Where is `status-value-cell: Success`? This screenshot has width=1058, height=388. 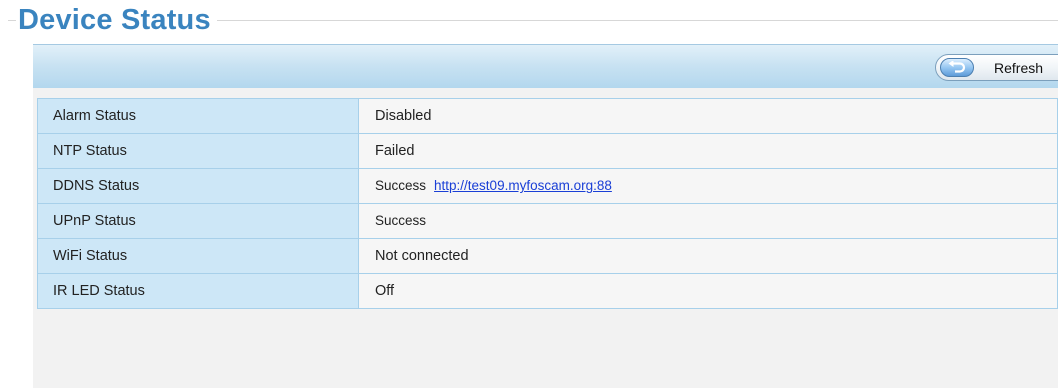
status-value-cell: Success is located at coordinates (708, 221).